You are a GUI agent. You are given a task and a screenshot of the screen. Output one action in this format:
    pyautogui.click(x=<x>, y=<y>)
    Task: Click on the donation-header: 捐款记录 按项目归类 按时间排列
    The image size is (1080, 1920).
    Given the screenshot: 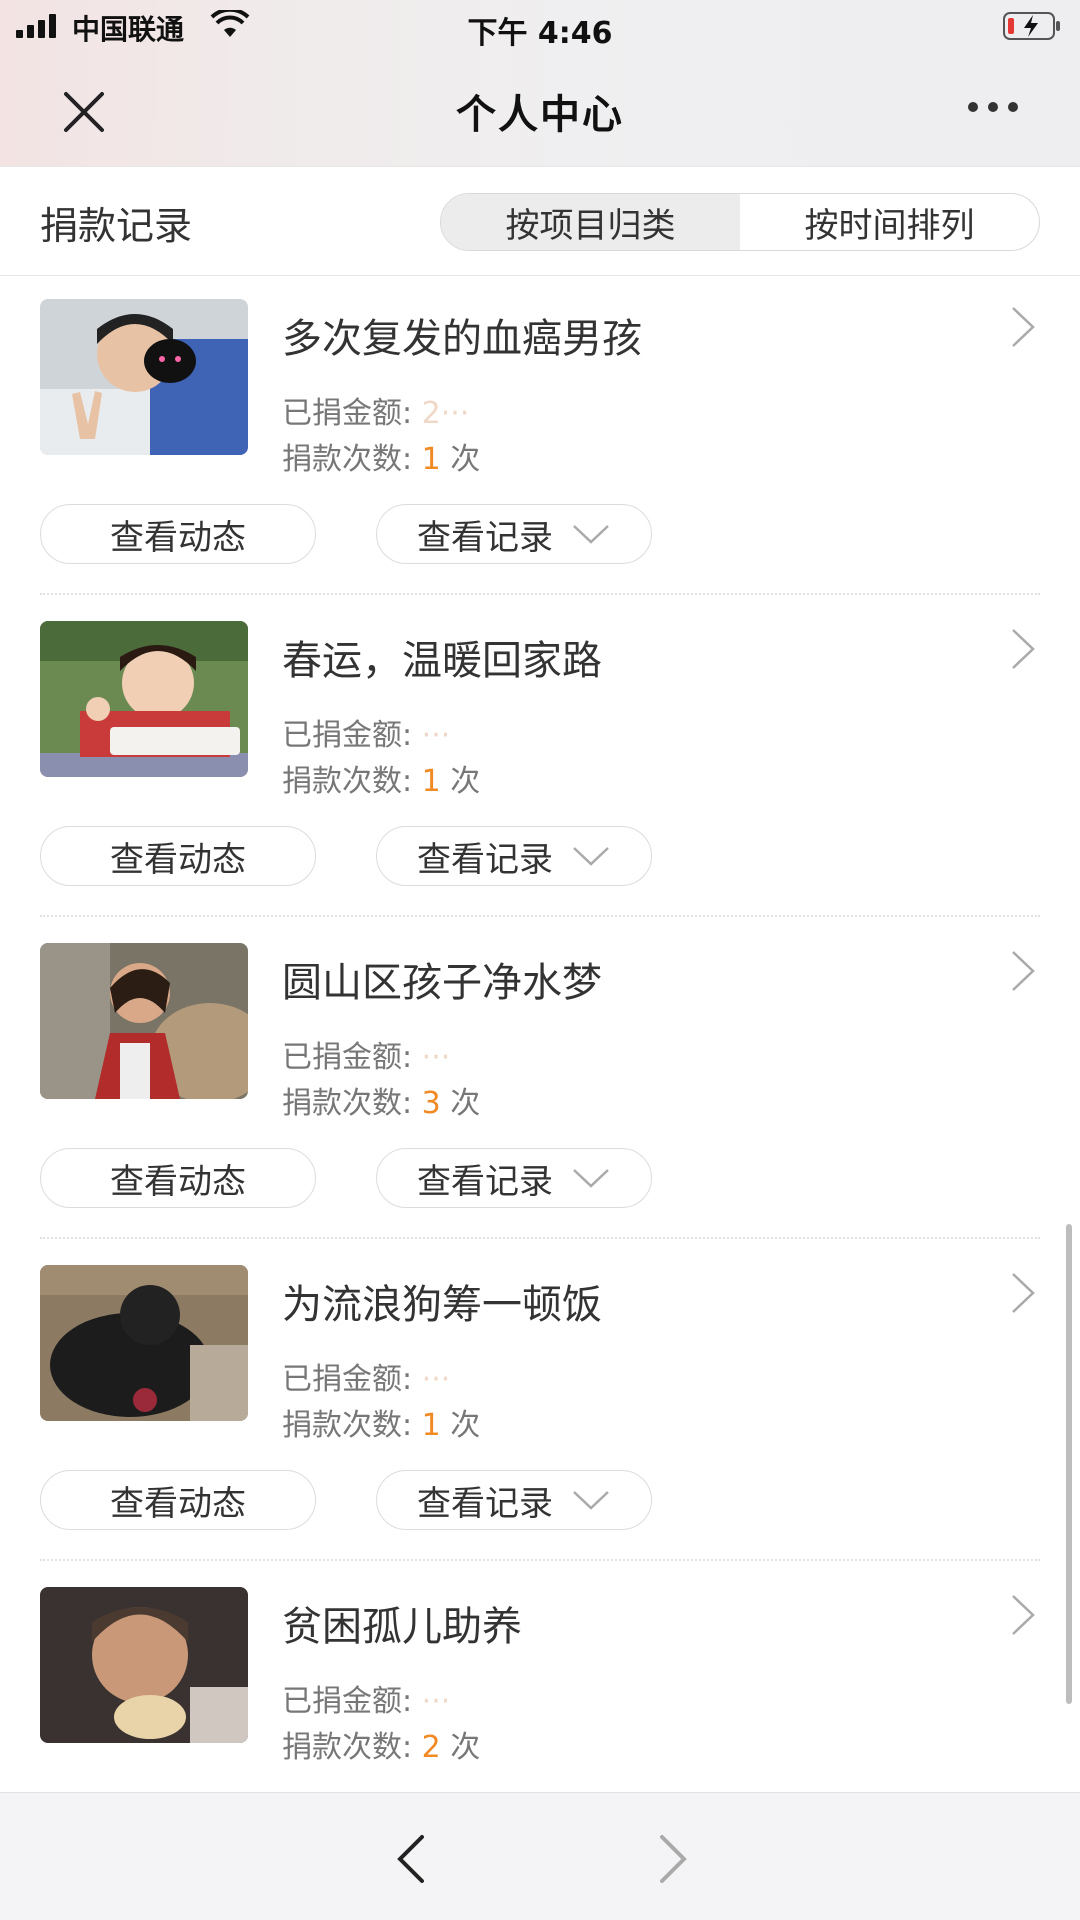 What is the action you would take?
    pyautogui.click(x=540, y=221)
    